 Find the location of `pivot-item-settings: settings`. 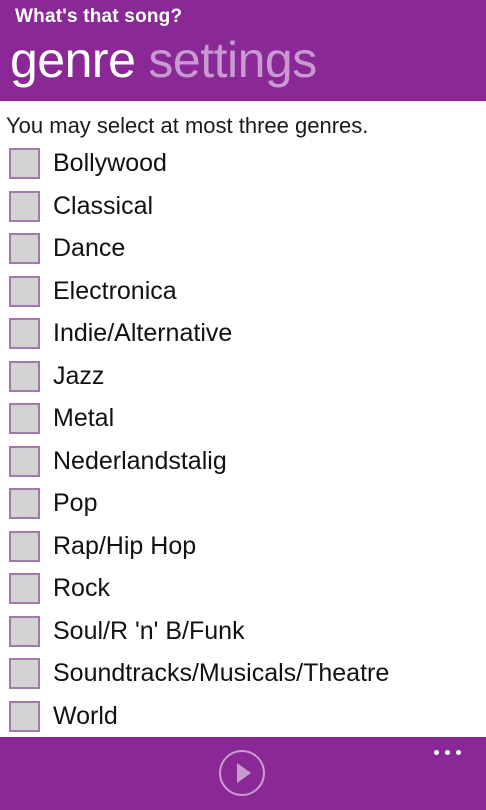

pivot-item-settings: settings is located at coordinates (232, 60).